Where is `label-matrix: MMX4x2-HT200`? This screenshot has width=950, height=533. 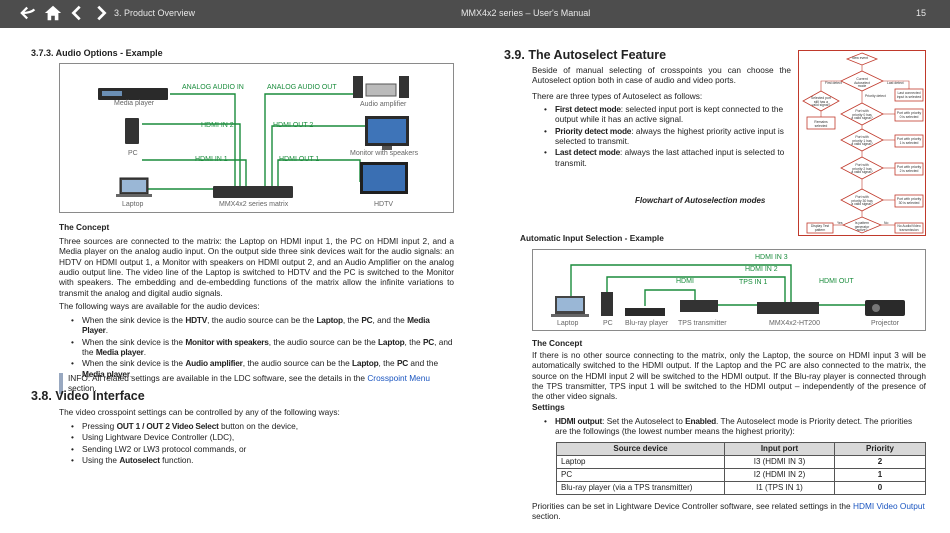 label-matrix: MMX4x2-HT200 is located at coordinates (794, 323).